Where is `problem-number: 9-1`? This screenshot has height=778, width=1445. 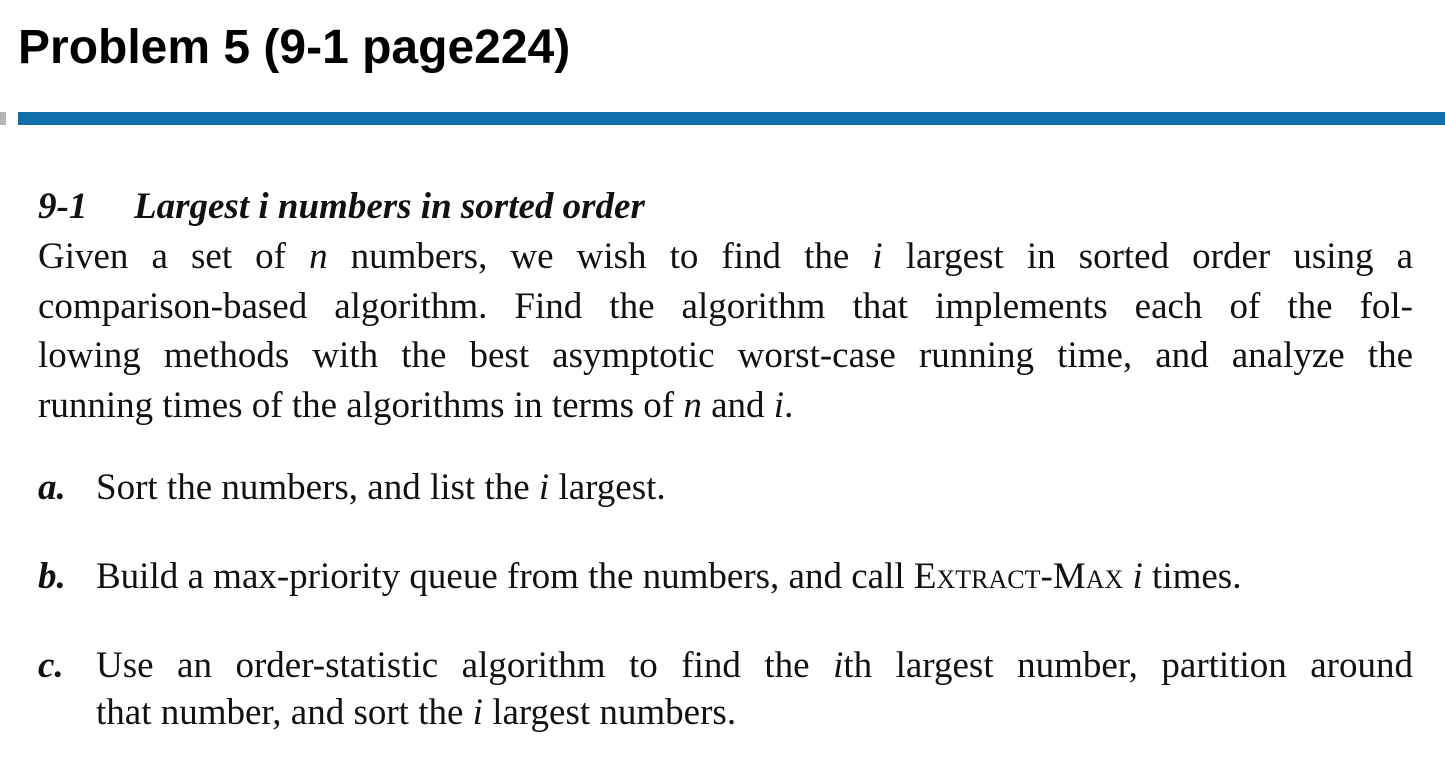 problem-number: 9-1 is located at coordinates (63, 206).